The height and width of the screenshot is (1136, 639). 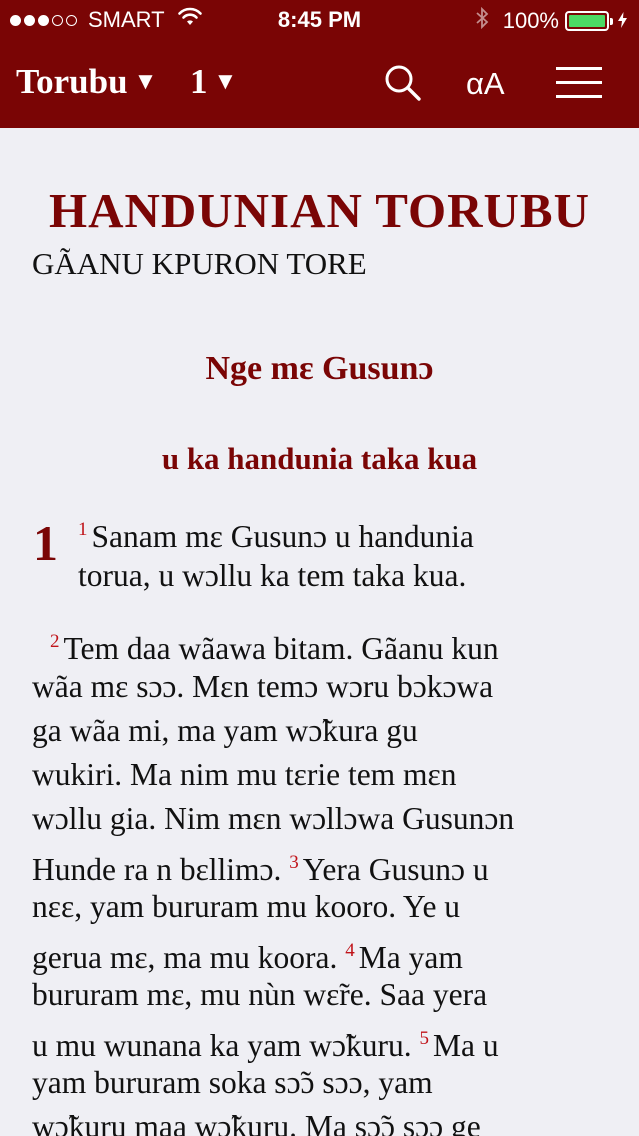 I want to click on verse-text: wukiri. Ma nim mu tɛrie tem mɛn, so click(x=244, y=774).